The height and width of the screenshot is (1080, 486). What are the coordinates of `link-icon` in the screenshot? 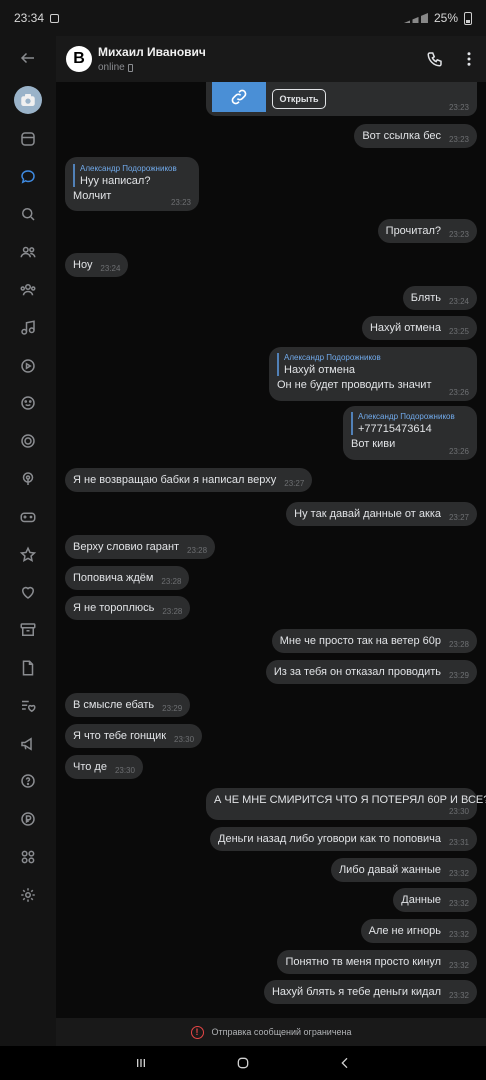 It's located at (239, 97).